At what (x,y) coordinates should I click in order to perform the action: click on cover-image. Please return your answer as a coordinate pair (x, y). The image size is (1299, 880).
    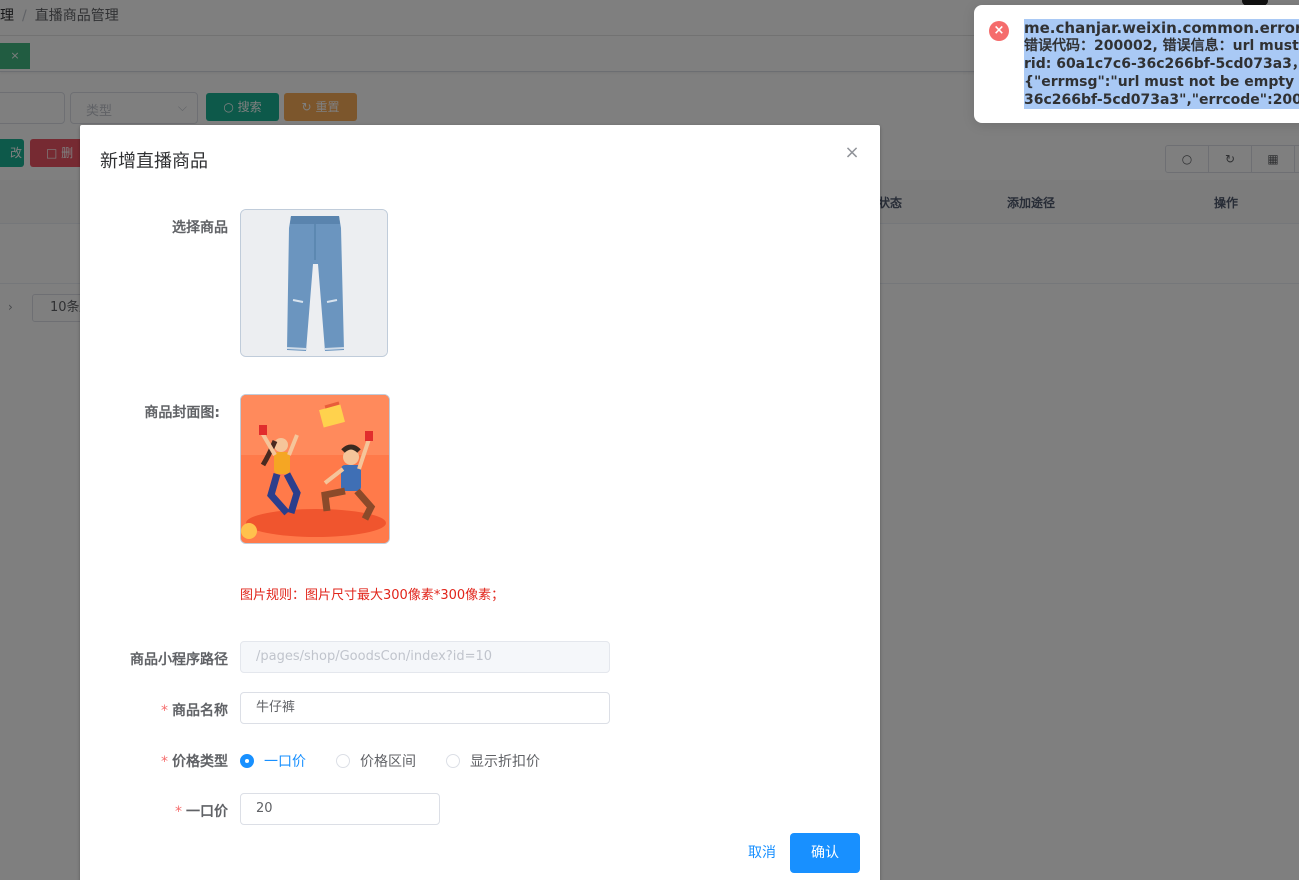
    Looking at the image, I should click on (315, 469).